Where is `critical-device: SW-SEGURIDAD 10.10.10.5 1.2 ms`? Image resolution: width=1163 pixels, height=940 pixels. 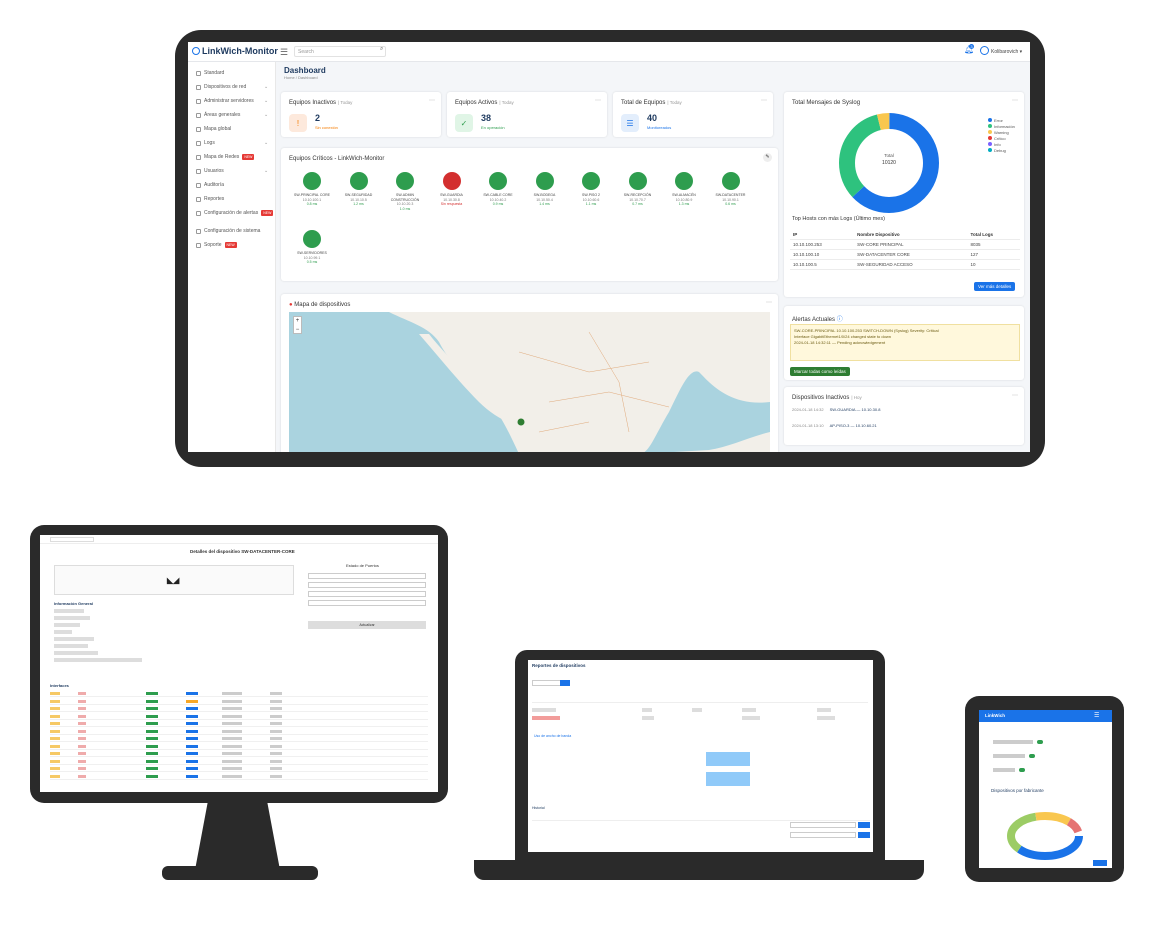 critical-device: SW-SEGURIDAD 10.10.10.5 1.2 ms is located at coordinates (359, 189).